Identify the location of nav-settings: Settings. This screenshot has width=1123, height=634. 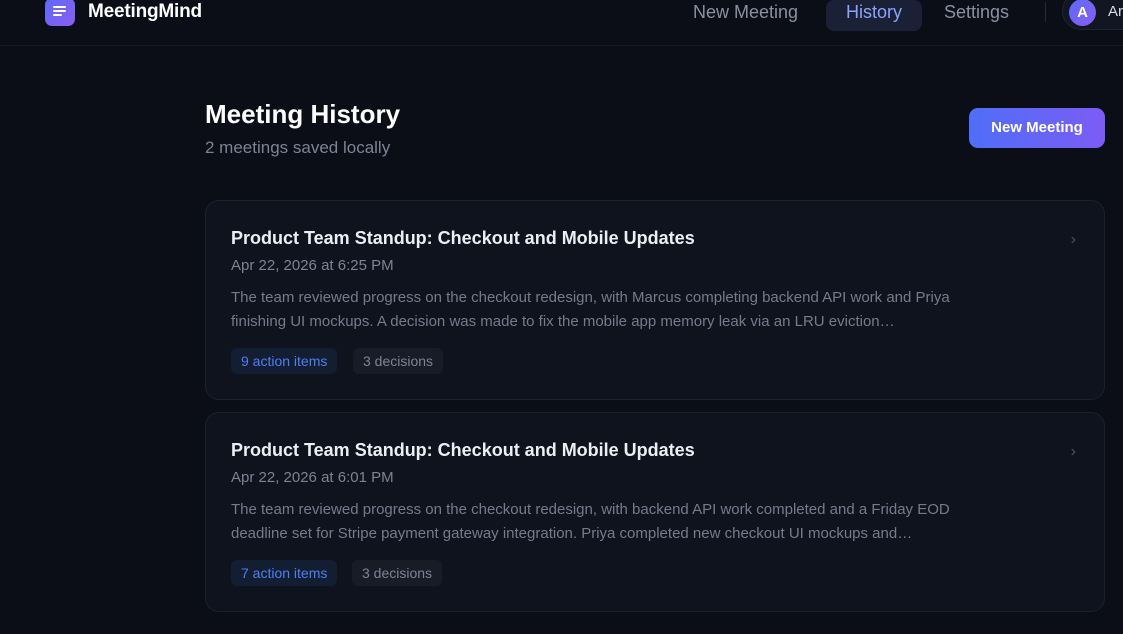
(976, 15).